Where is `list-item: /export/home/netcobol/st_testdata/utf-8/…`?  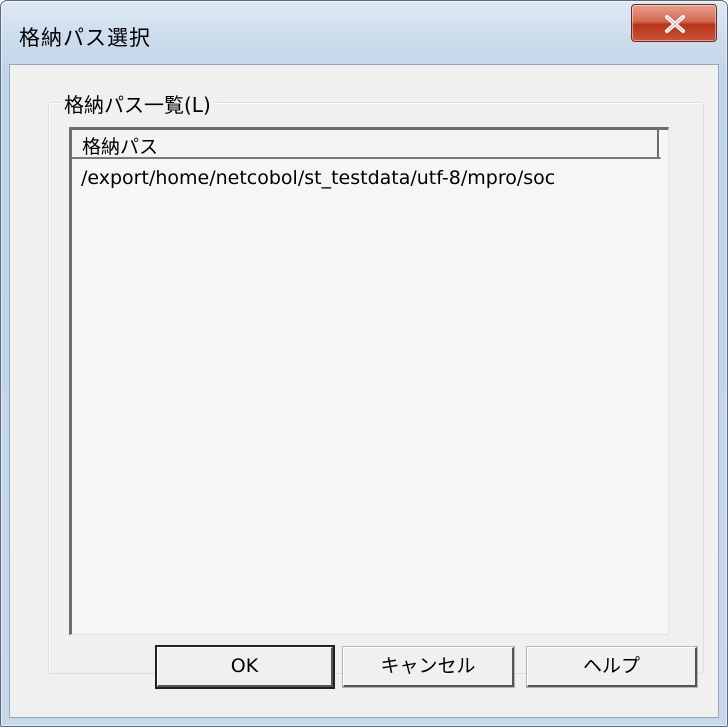
list-item: /export/home/netcobol/st_testdata/utf-8/… is located at coordinates (318, 178).